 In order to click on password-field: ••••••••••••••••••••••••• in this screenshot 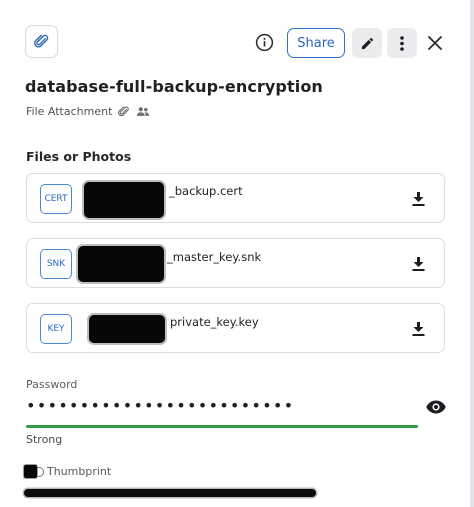, I will do `click(160, 405)`.